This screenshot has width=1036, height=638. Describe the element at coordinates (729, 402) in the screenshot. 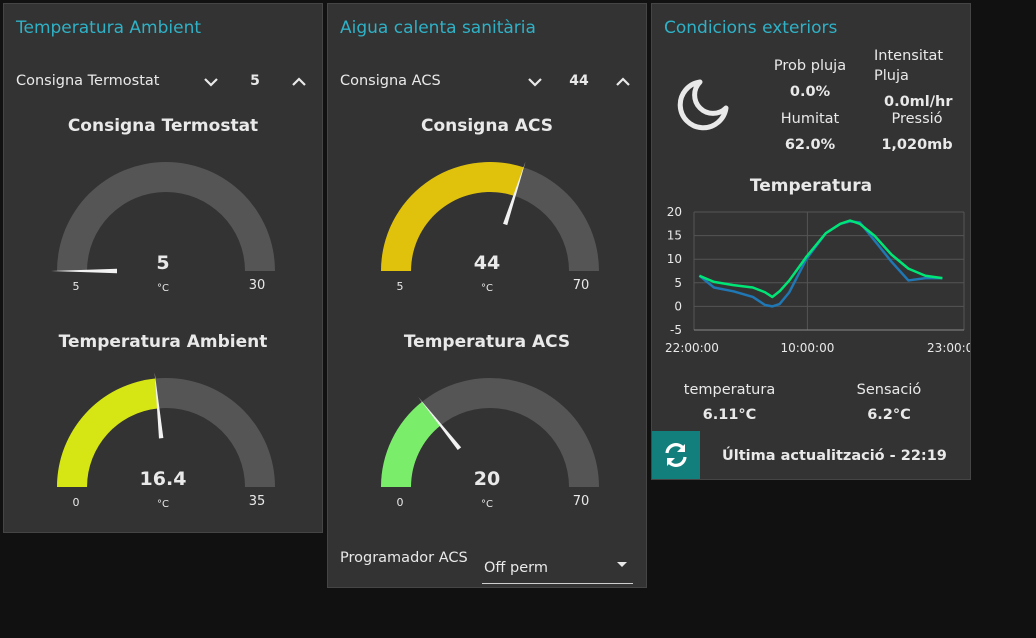

I see `temperatura-exterior: temperatura 6.11°C` at that location.